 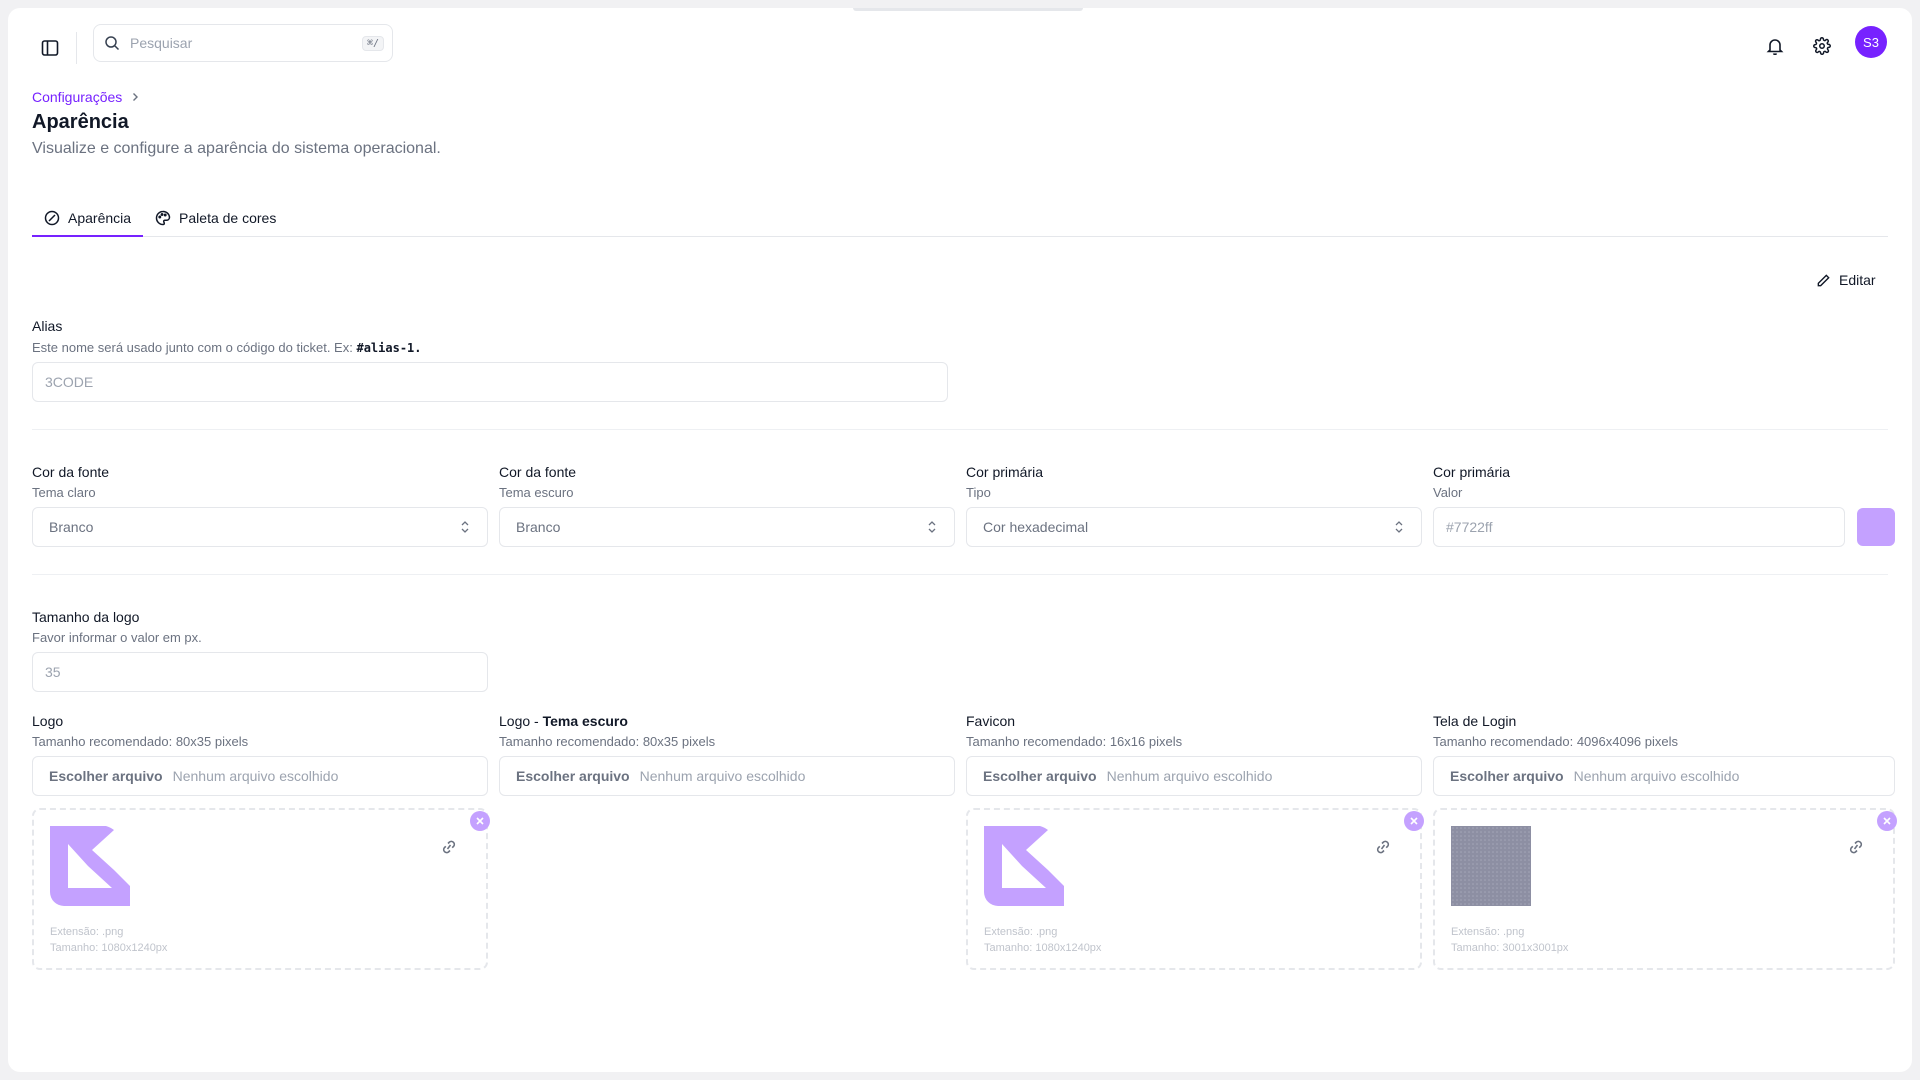 I want to click on logo-size-help: Favor informar o valor em px., so click(x=117, y=637).